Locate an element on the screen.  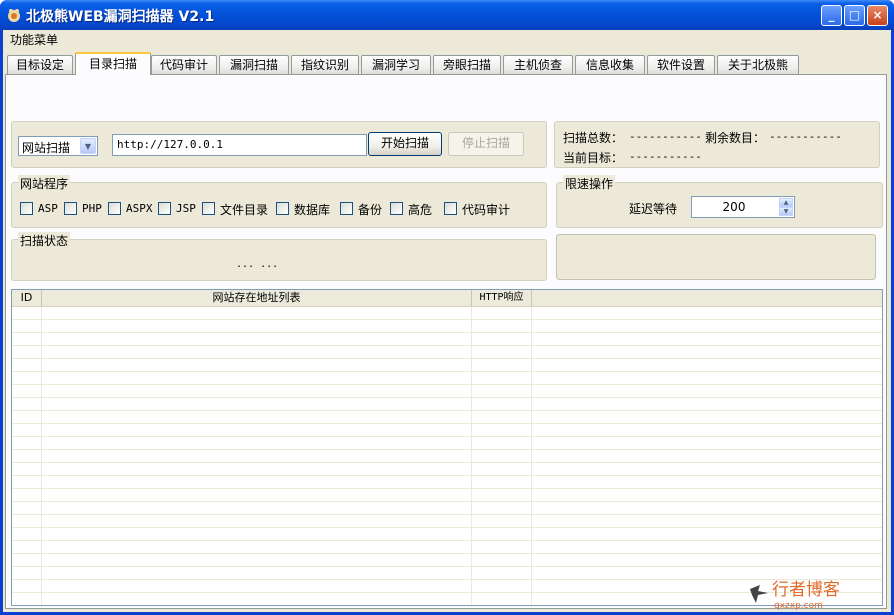
scan-mode-select: 网站扫描 ▼ is located at coordinates (58, 146).